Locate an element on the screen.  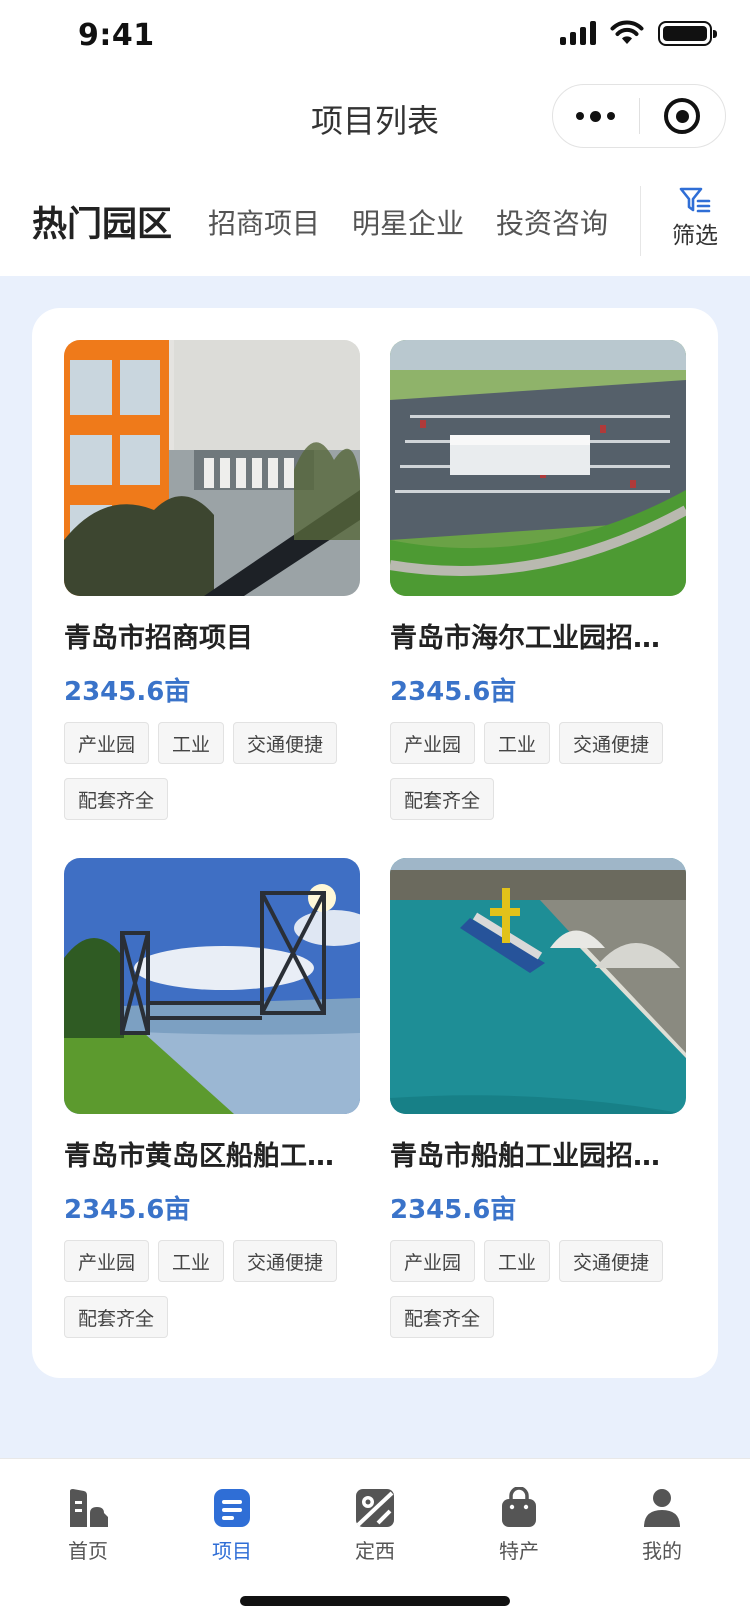
filter-icon is located at coordinates (695, 200).